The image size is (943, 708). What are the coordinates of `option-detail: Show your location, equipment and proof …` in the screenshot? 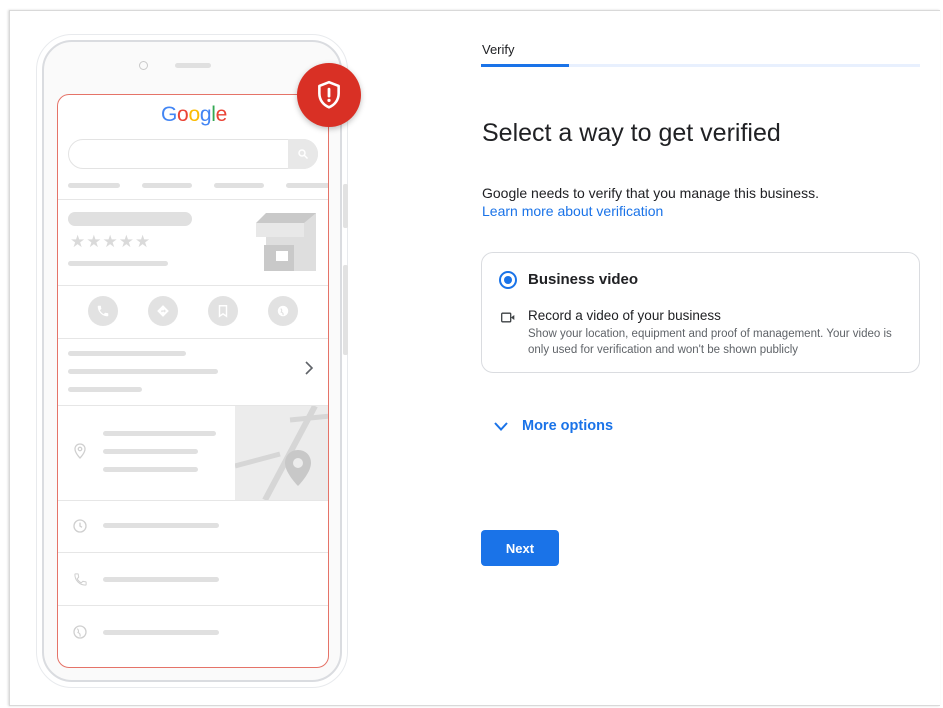 It's located at (710, 342).